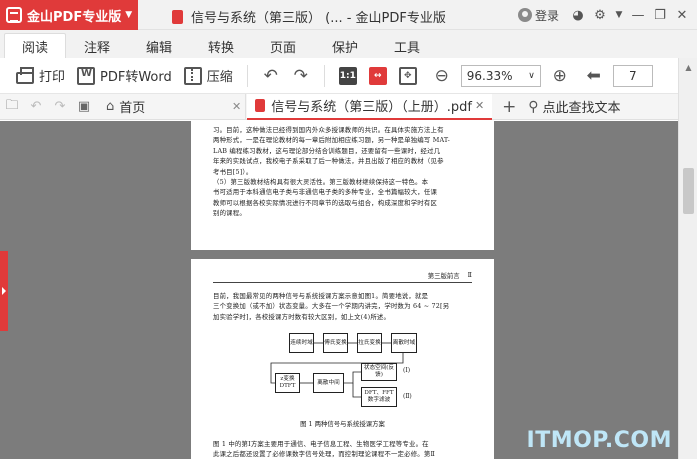 The height and width of the screenshot is (459, 697). What do you see at coordinates (442, 76) in the screenshot?
I see `zoom-out-icon: ⊖` at bounding box center [442, 76].